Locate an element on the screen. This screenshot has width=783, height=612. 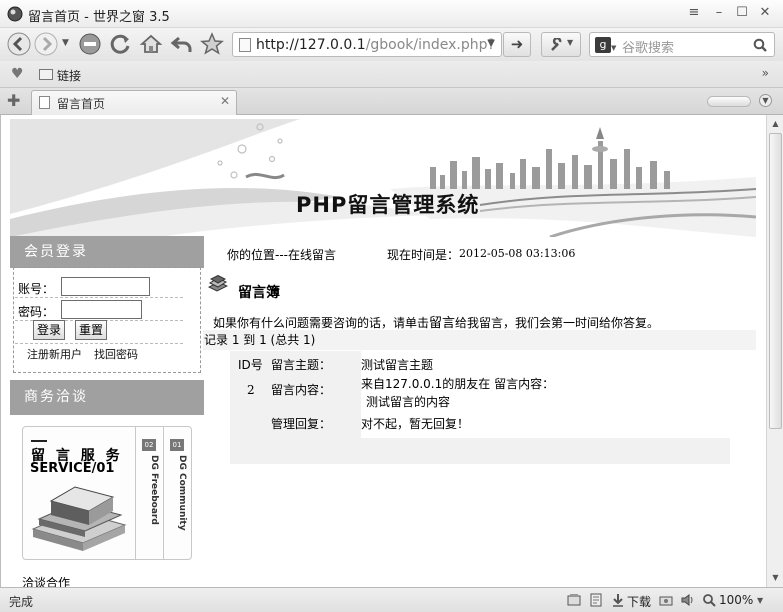
scroll-down-icon: ▼ is located at coordinates (775, 578).